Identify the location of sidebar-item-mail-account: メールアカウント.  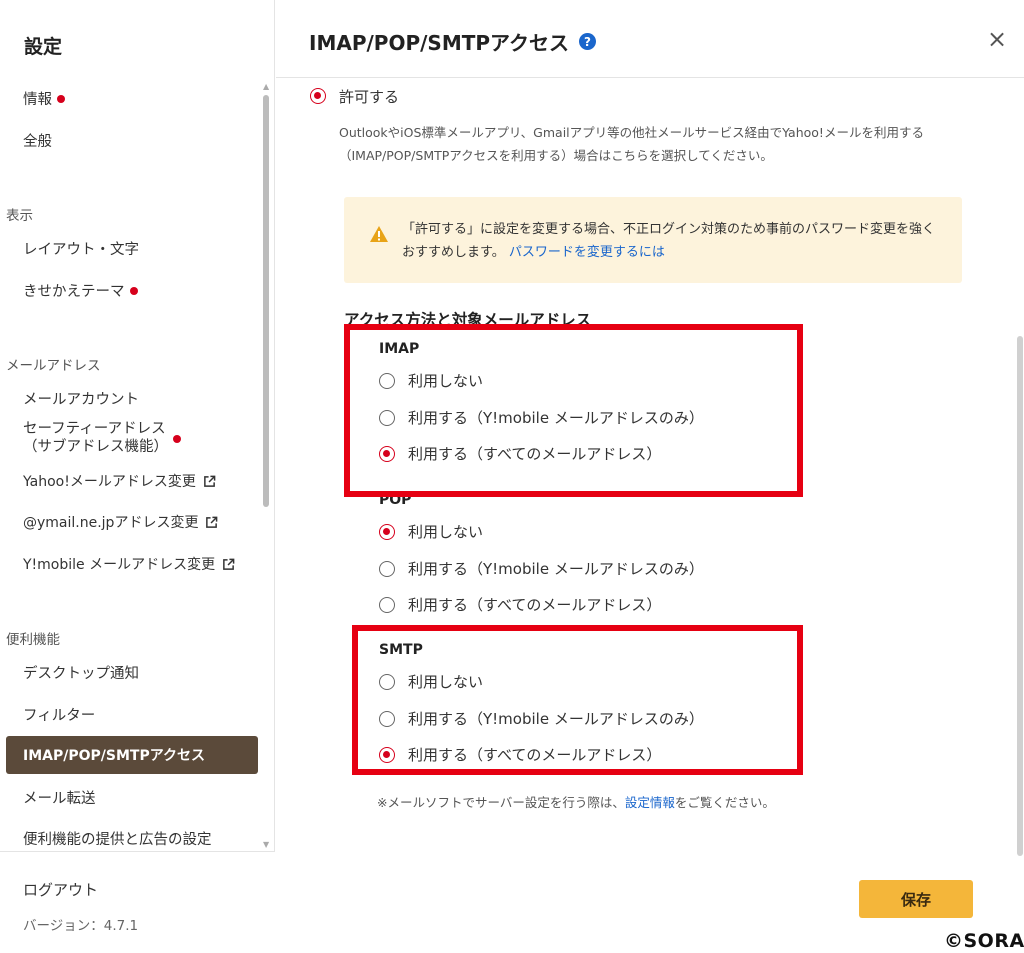
(81, 398).